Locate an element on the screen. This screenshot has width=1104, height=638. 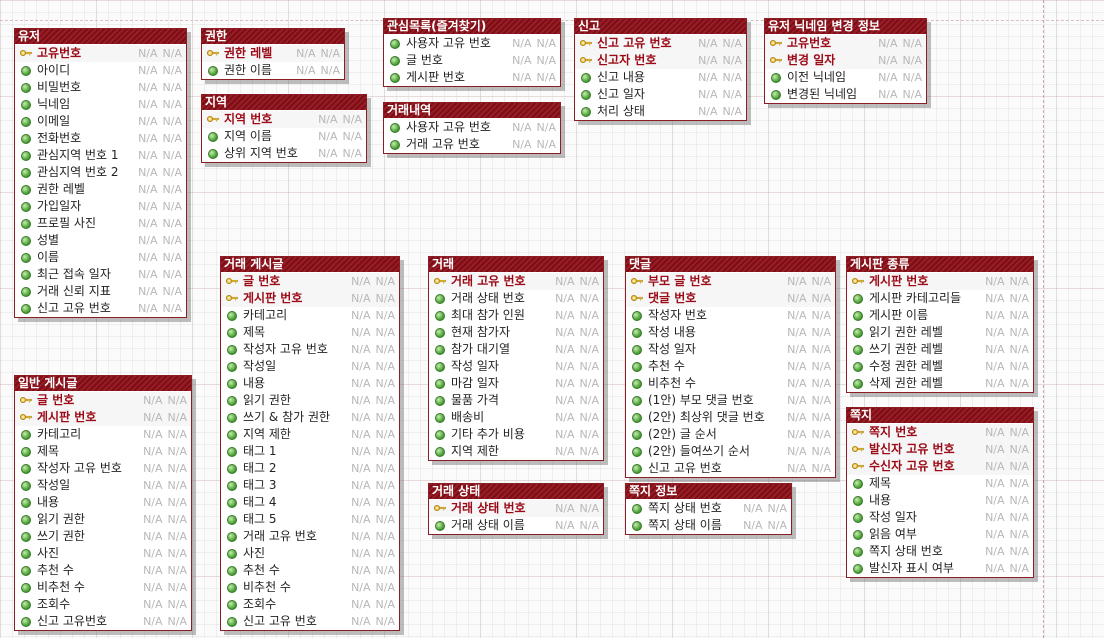
attribute-row: 최근 접속 일자 N/A N/A is located at coordinates (100, 274).